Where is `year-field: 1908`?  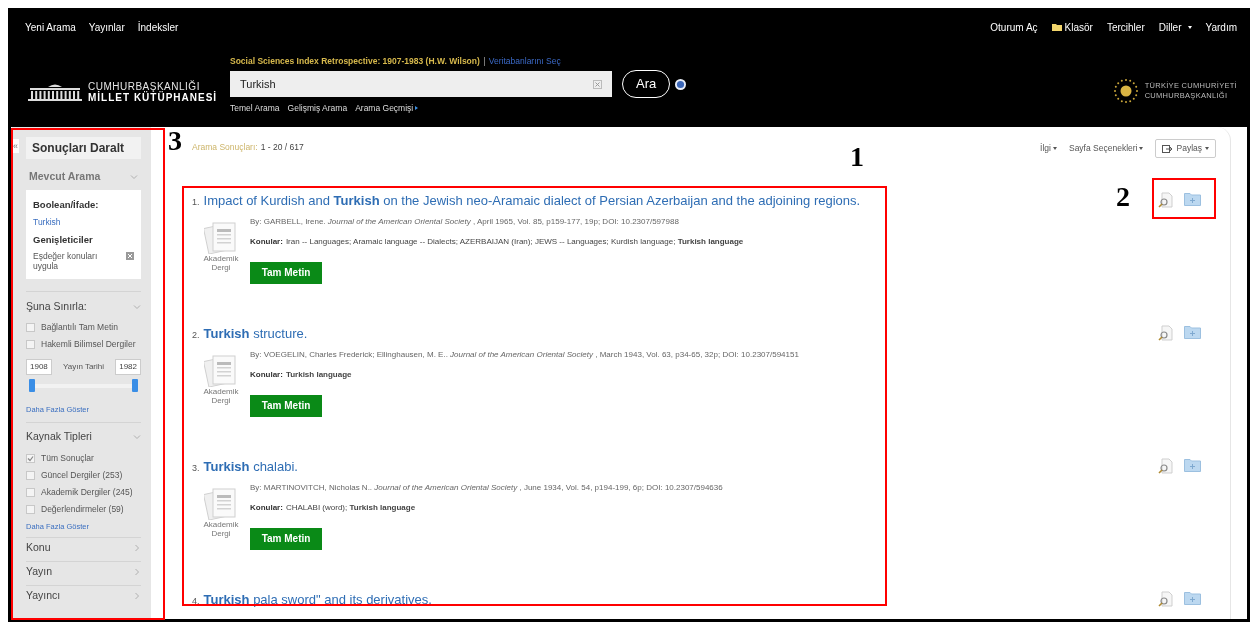 year-field: 1908 is located at coordinates (39, 367).